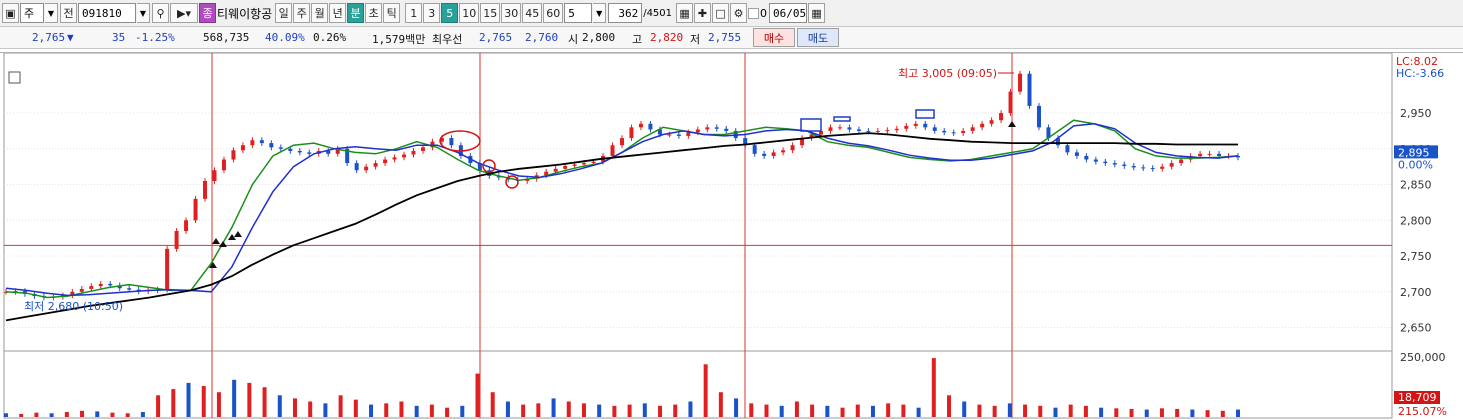 The height and width of the screenshot is (420, 1463). What do you see at coordinates (578, 13) in the screenshot?
I see `interval-input: 5` at bounding box center [578, 13].